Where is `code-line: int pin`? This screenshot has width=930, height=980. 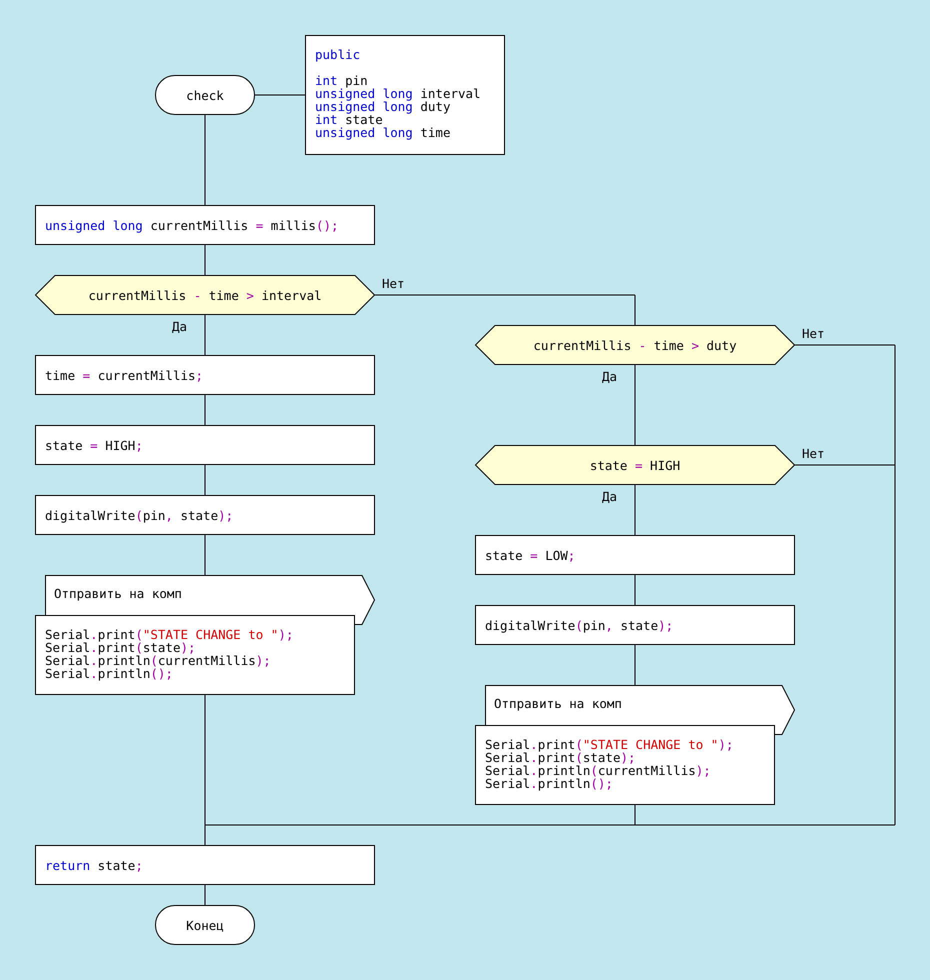
code-line: int pin is located at coordinates (342, 80).